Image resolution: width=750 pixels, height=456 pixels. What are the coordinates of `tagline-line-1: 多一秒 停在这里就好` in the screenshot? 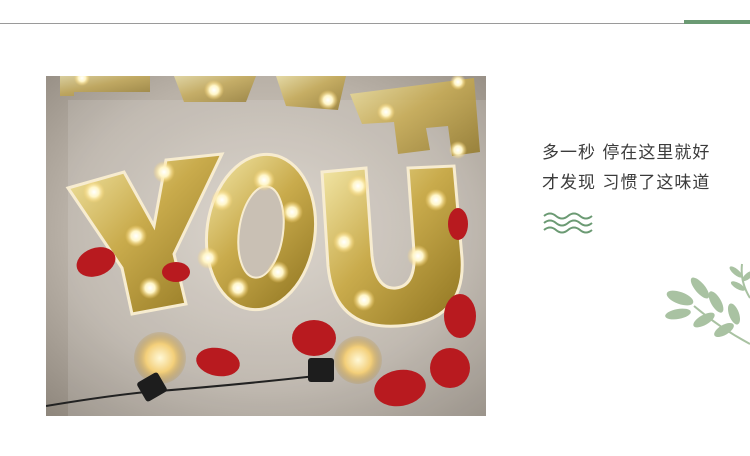 It's located at (626, 153).